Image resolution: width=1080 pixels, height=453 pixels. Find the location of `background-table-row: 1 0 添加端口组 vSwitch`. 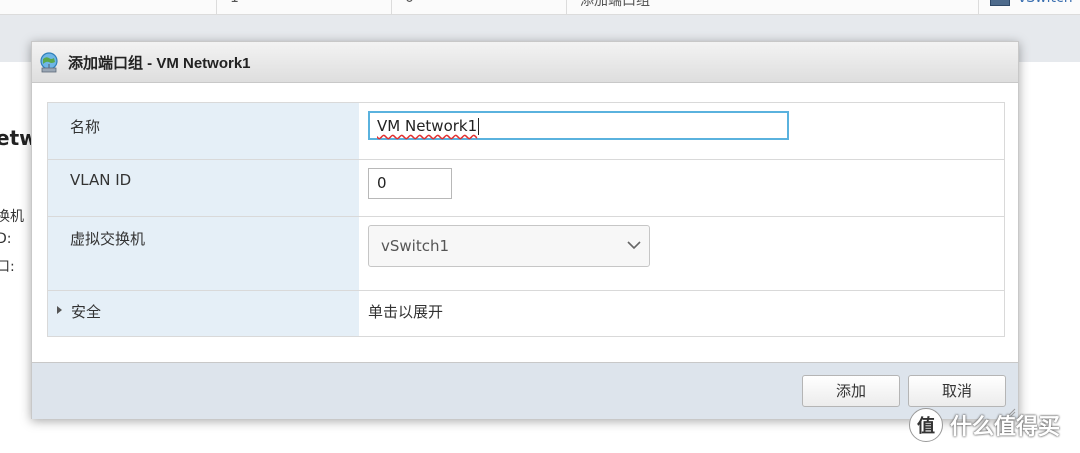

background-table-row: 1 0 添加端口组 vSwitch is located at coordinates (540, 7).